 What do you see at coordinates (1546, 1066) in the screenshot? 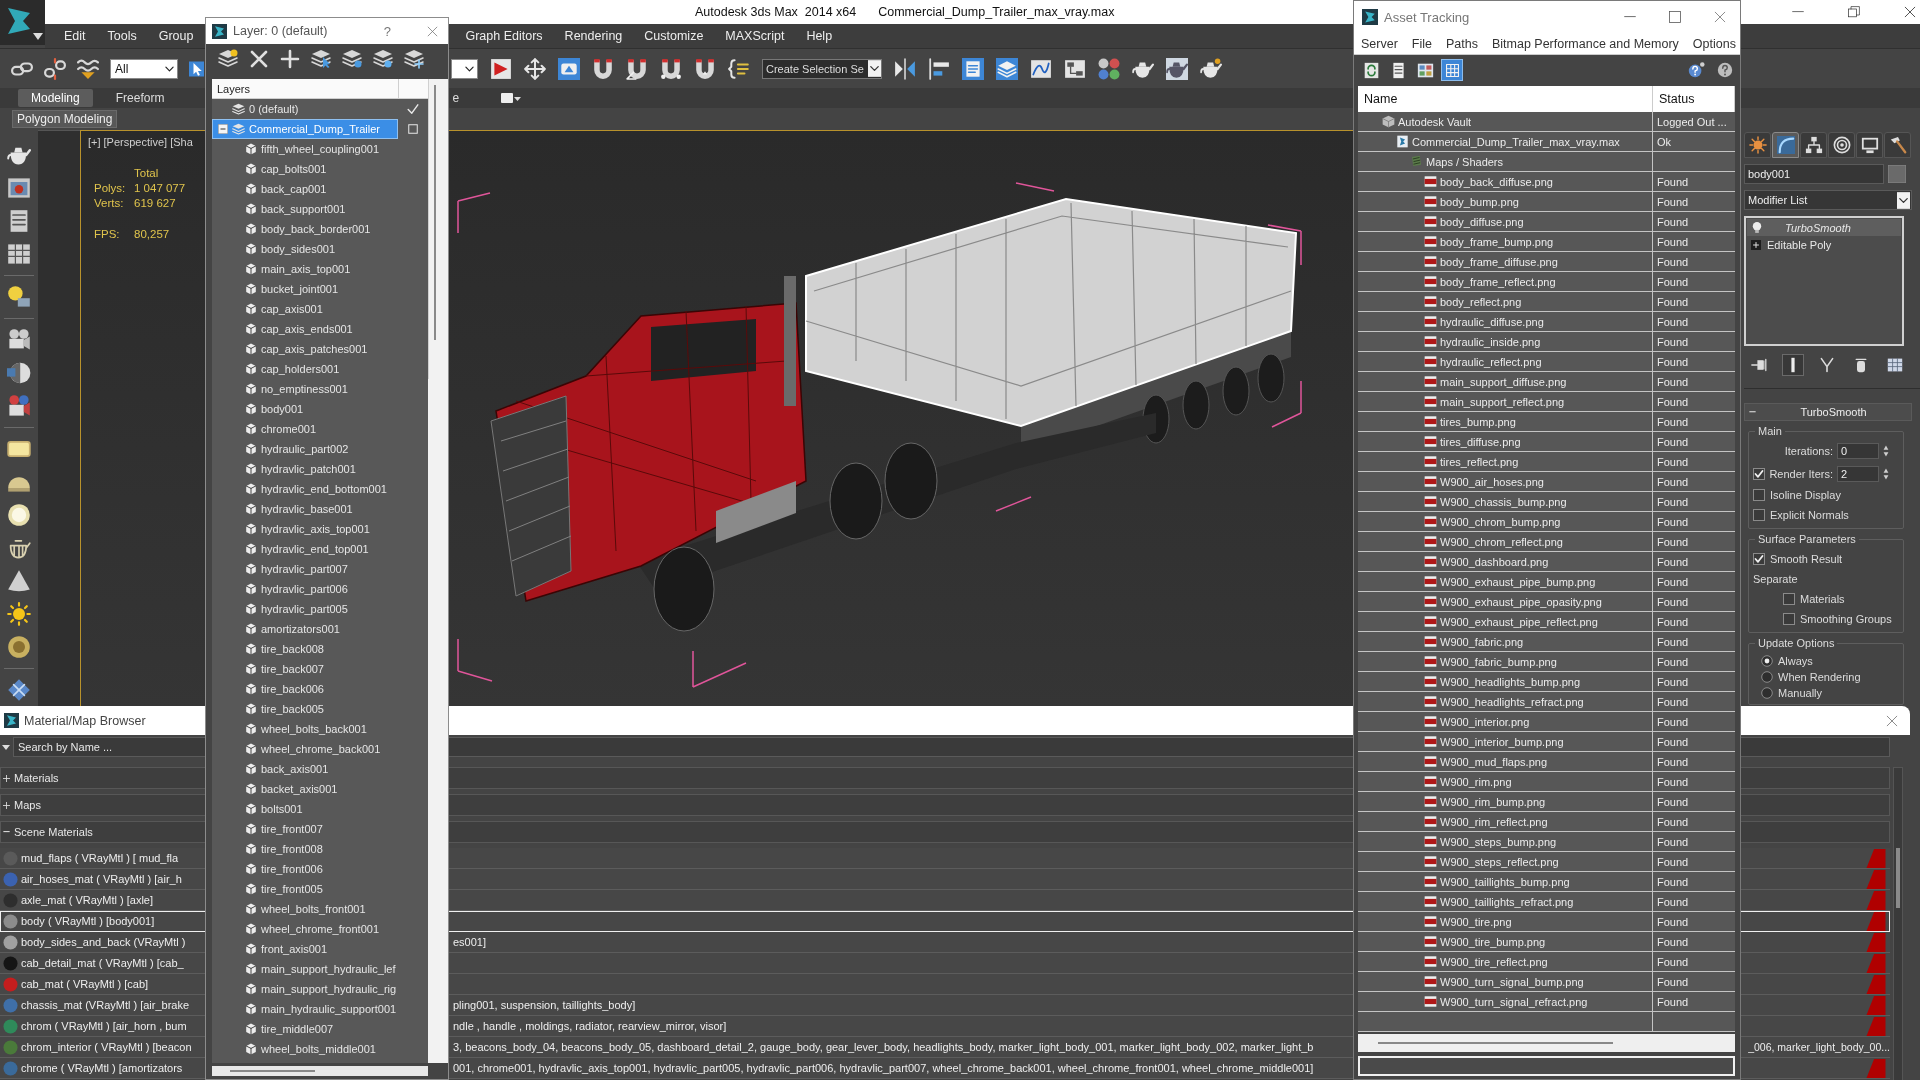
I see `path-field` at bounding box center [1546, 1066].